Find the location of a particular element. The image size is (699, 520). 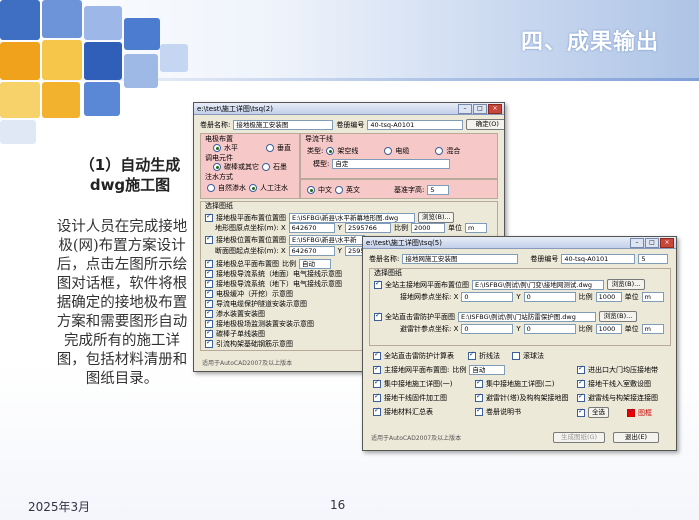

horizontal-radio is located at coordinates (217, 148).